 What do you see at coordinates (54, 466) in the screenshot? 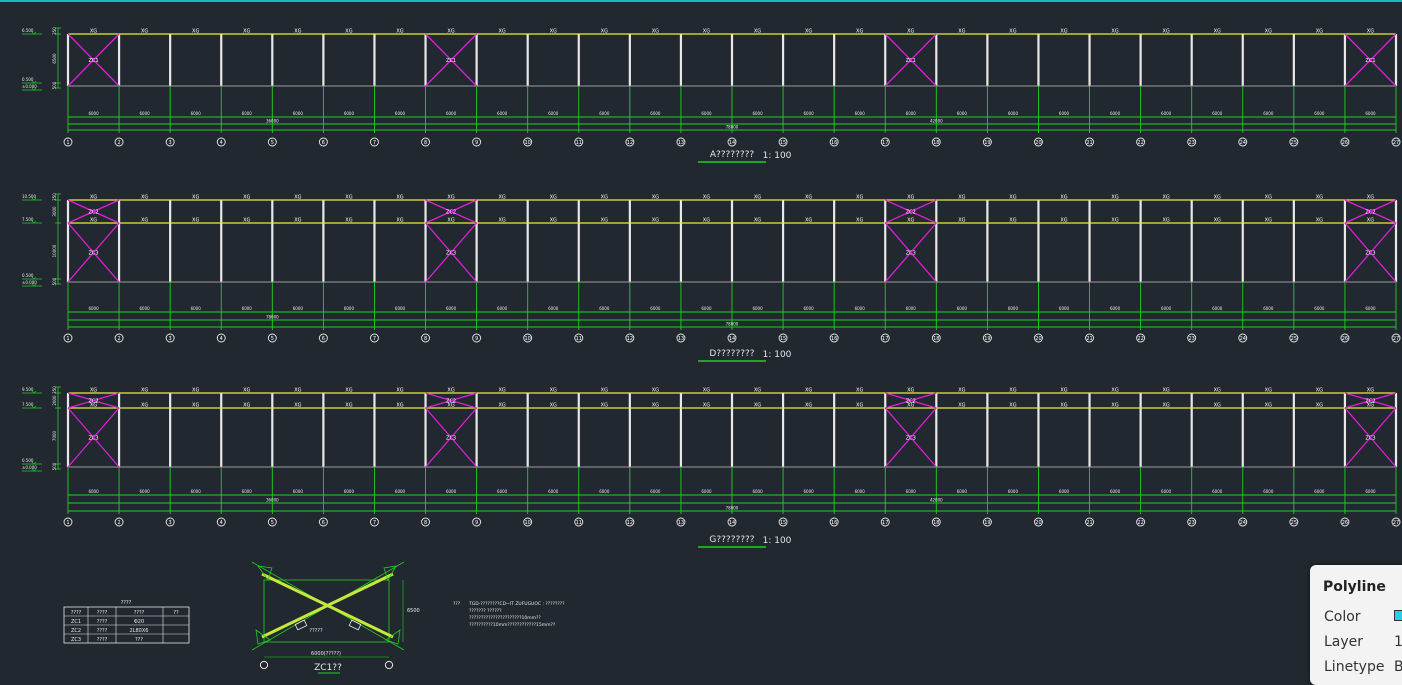
I see `side-dimension: 500` at bounding box center [54, 466].